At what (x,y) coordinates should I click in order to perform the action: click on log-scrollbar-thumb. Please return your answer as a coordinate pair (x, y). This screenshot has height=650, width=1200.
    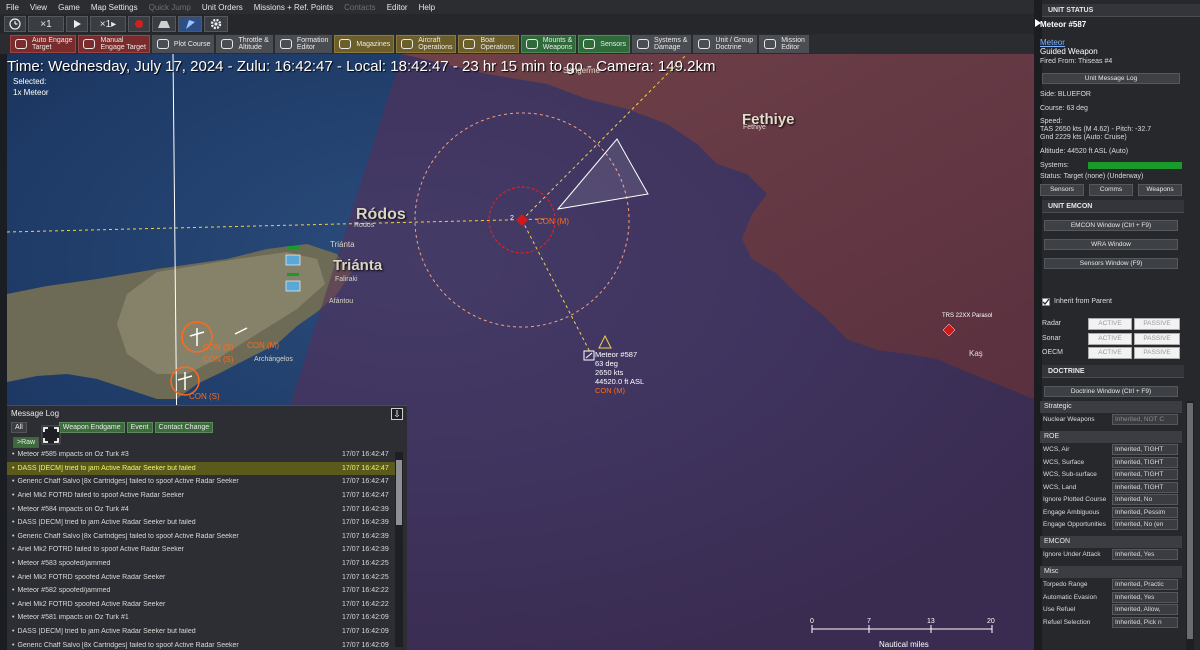
    Looking at the image, I should click on (399, 492).